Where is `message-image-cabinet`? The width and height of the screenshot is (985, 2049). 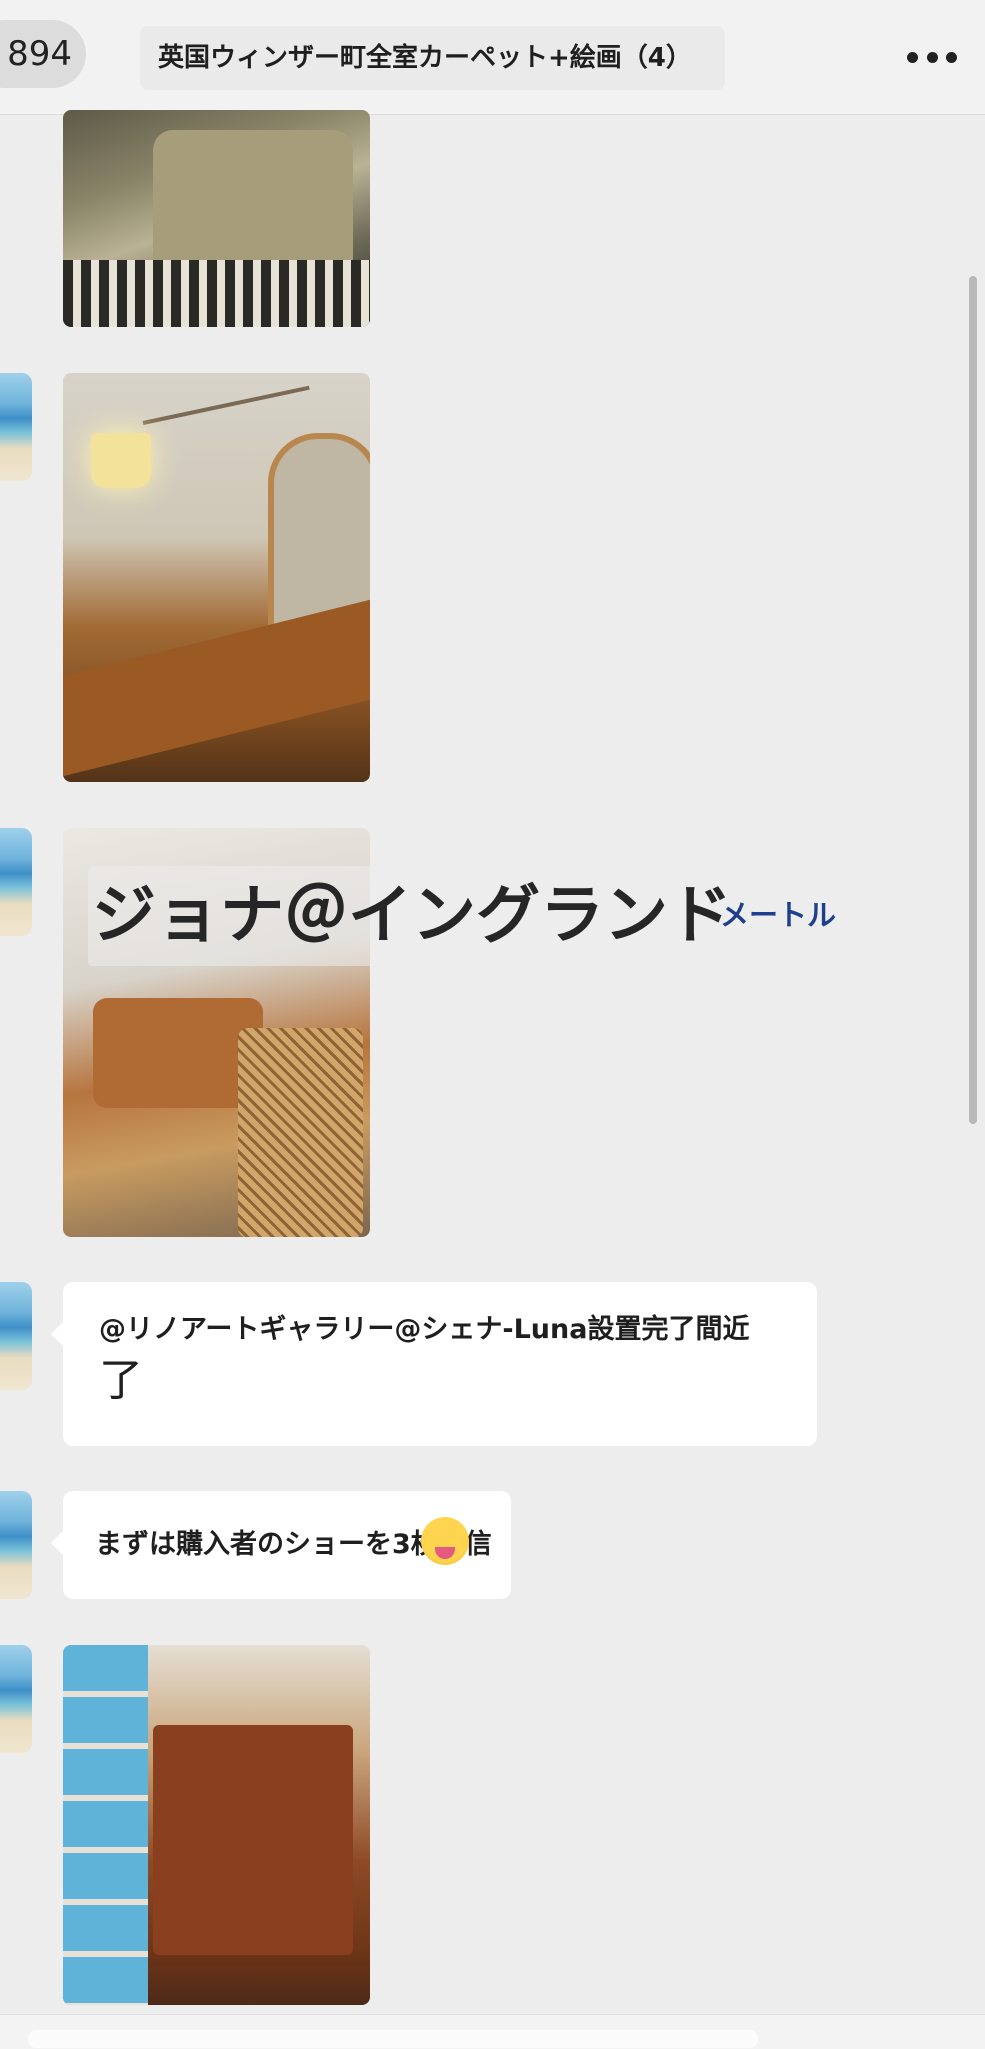 message-image-cabinet is located at coordinates (216, 1825).